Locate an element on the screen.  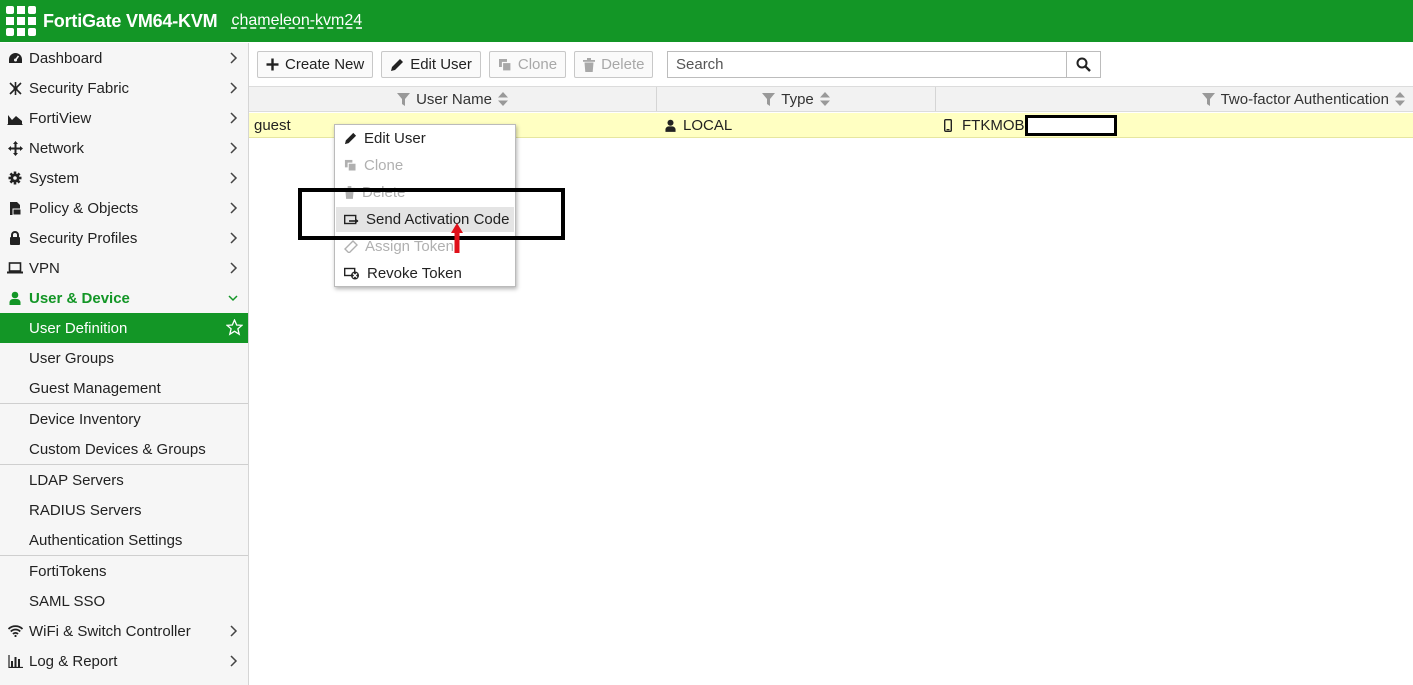
fortinet-logo-icon is located at coordinates (21, 21).